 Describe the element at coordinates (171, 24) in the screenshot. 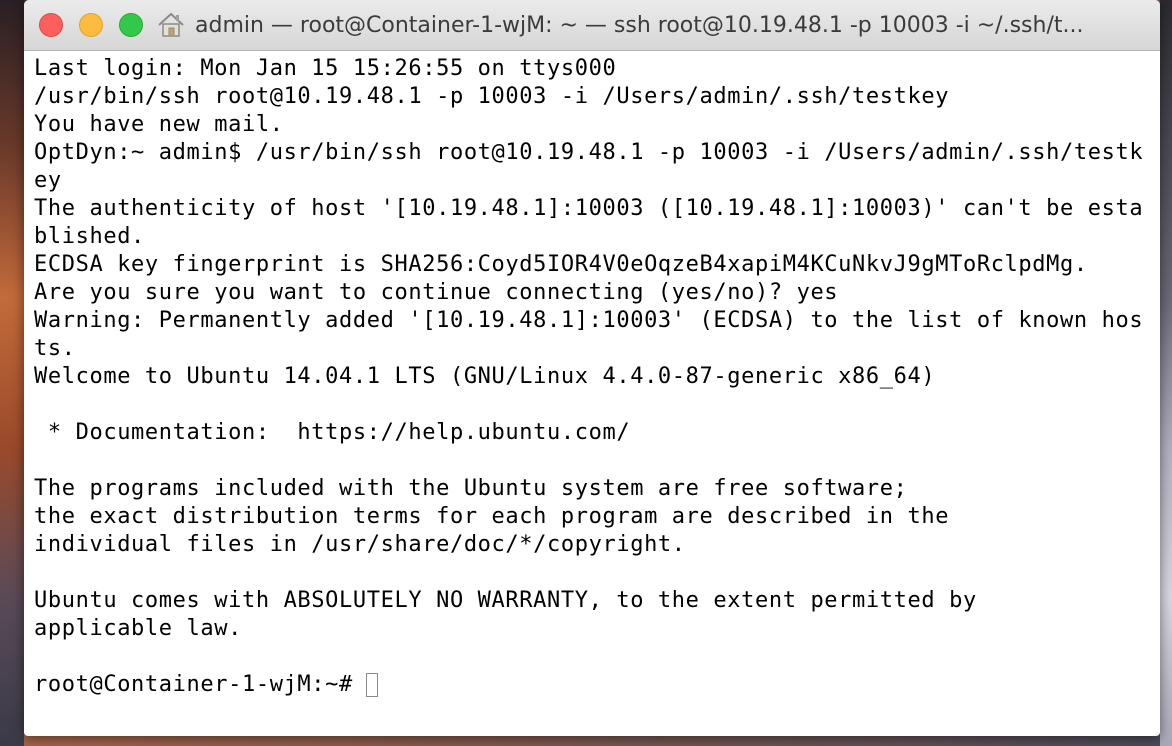

I see `home-icon` at that location.